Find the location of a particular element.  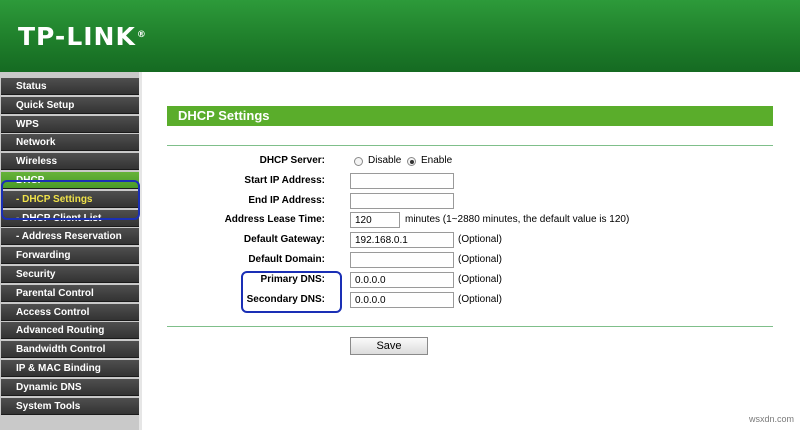

sidebar-item-network: Network is located at coordinates (70, 143).